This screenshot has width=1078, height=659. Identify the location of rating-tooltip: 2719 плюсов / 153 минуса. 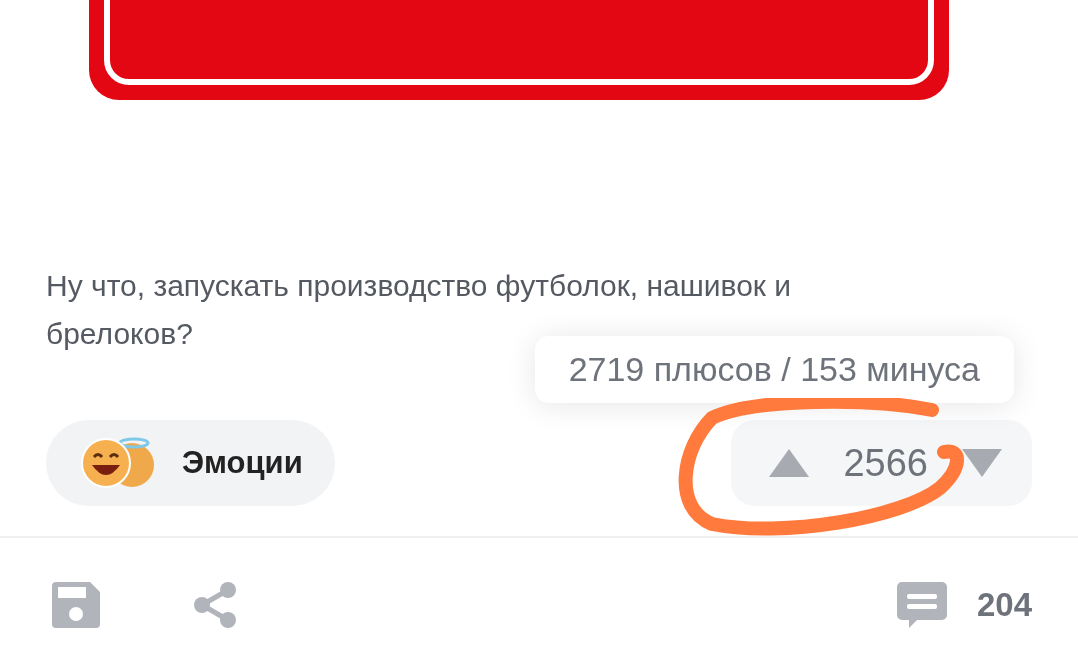
(774, 369).